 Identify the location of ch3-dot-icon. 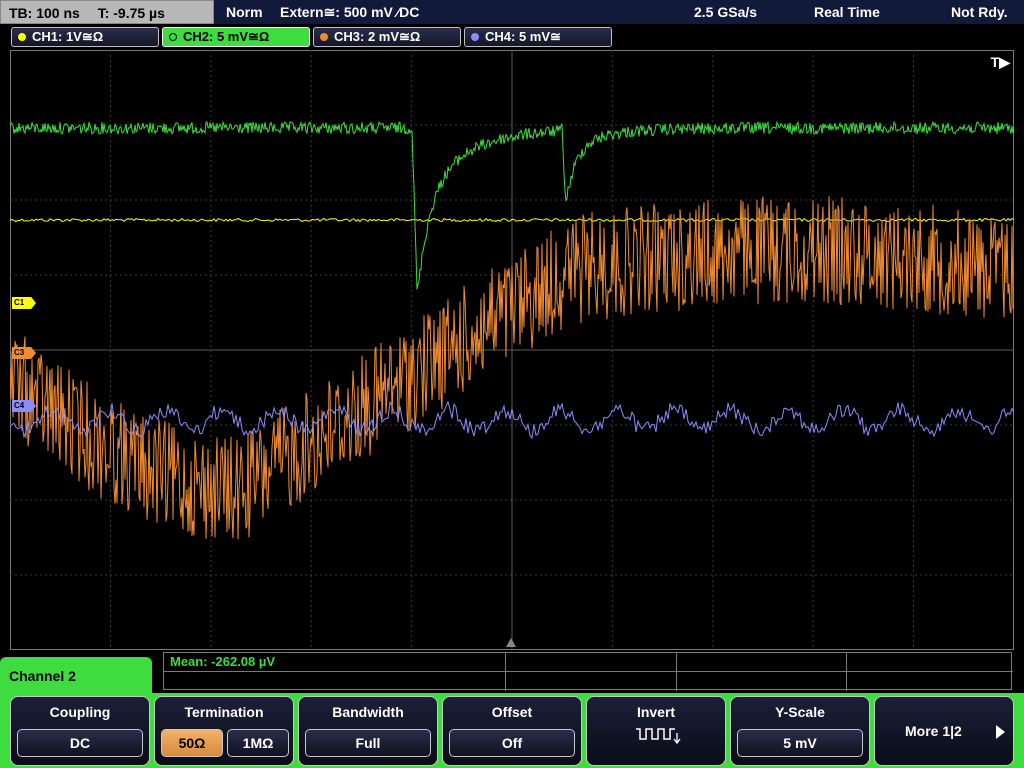
(324, 37).